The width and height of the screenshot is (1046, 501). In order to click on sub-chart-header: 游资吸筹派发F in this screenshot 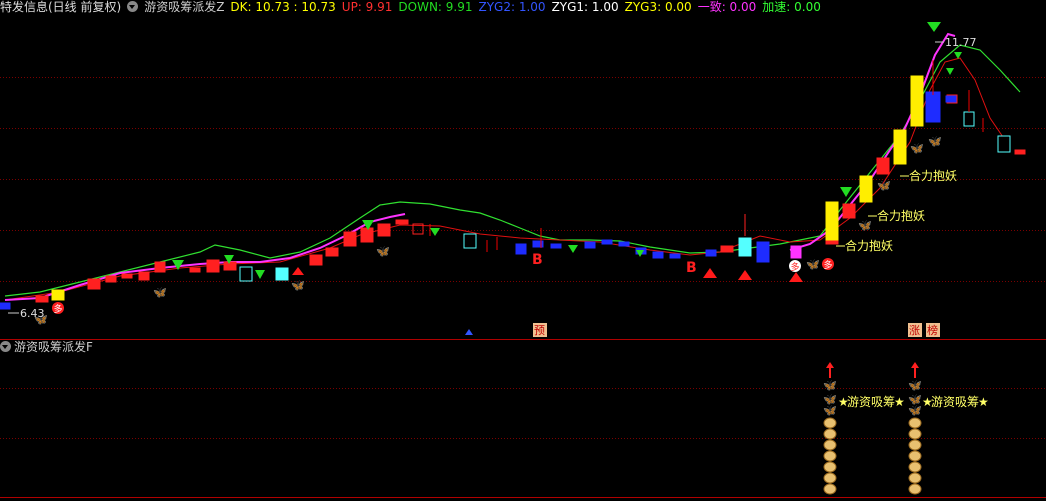, I will do `click(46, 348)`.